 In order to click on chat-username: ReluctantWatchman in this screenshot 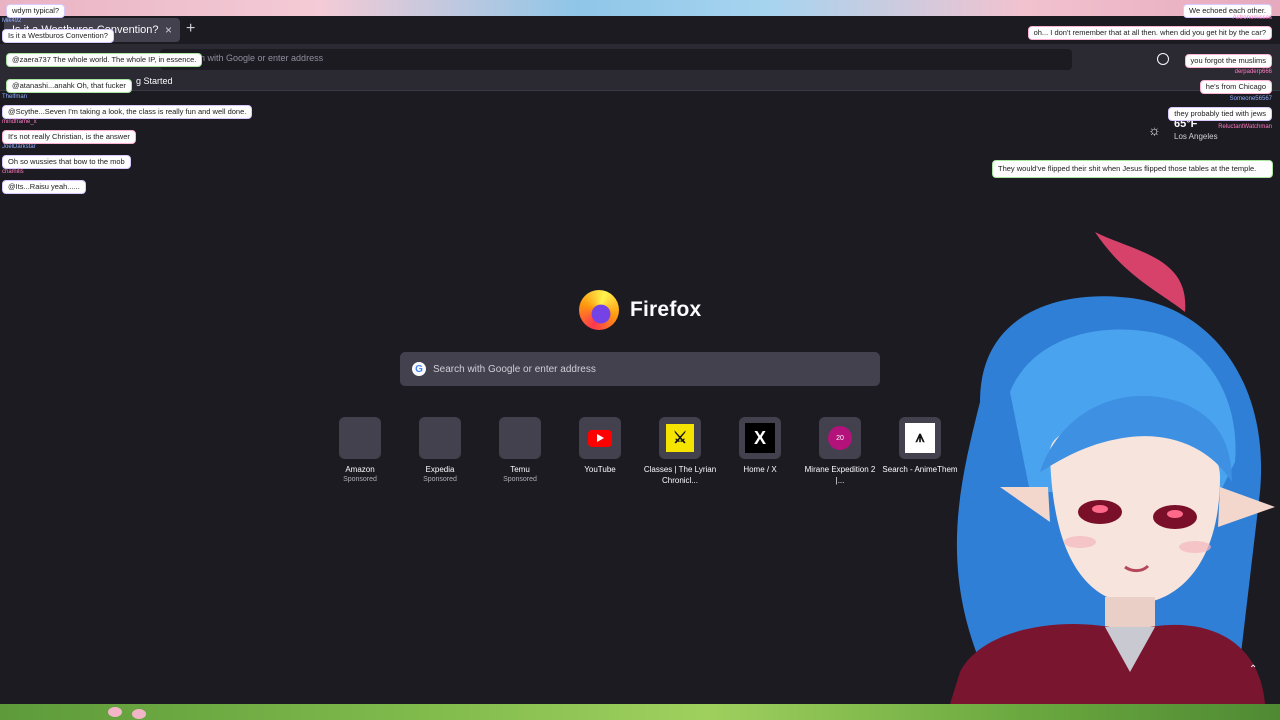, I will do `click(1245, 127)`.